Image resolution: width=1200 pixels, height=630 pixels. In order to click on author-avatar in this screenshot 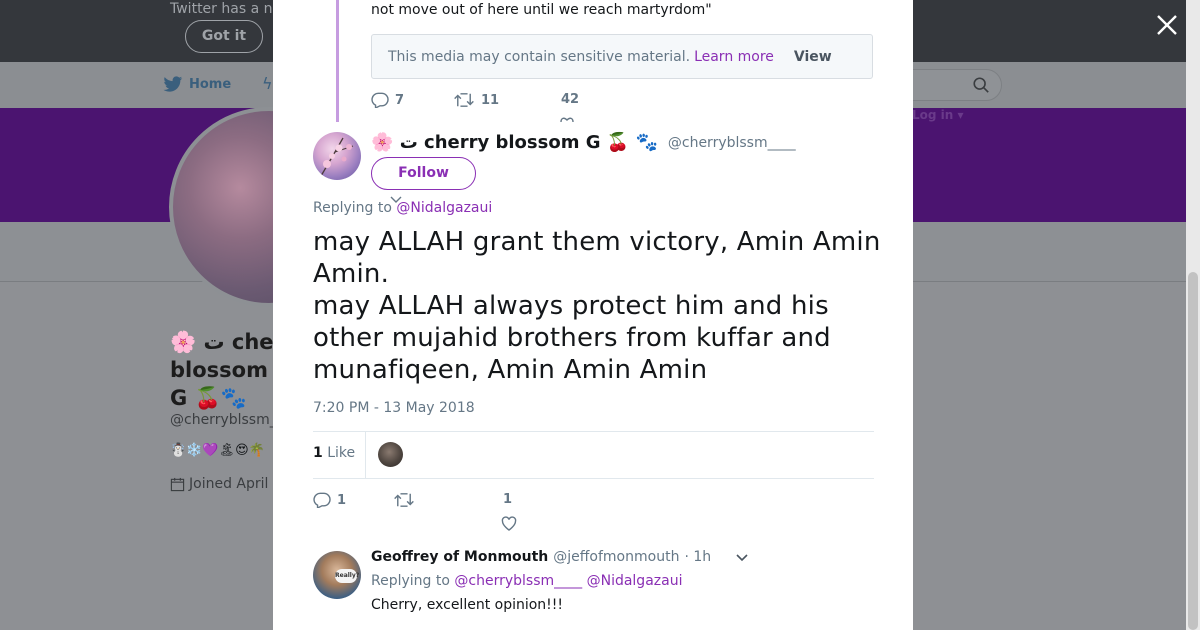, I will do `click(337, 156)`.